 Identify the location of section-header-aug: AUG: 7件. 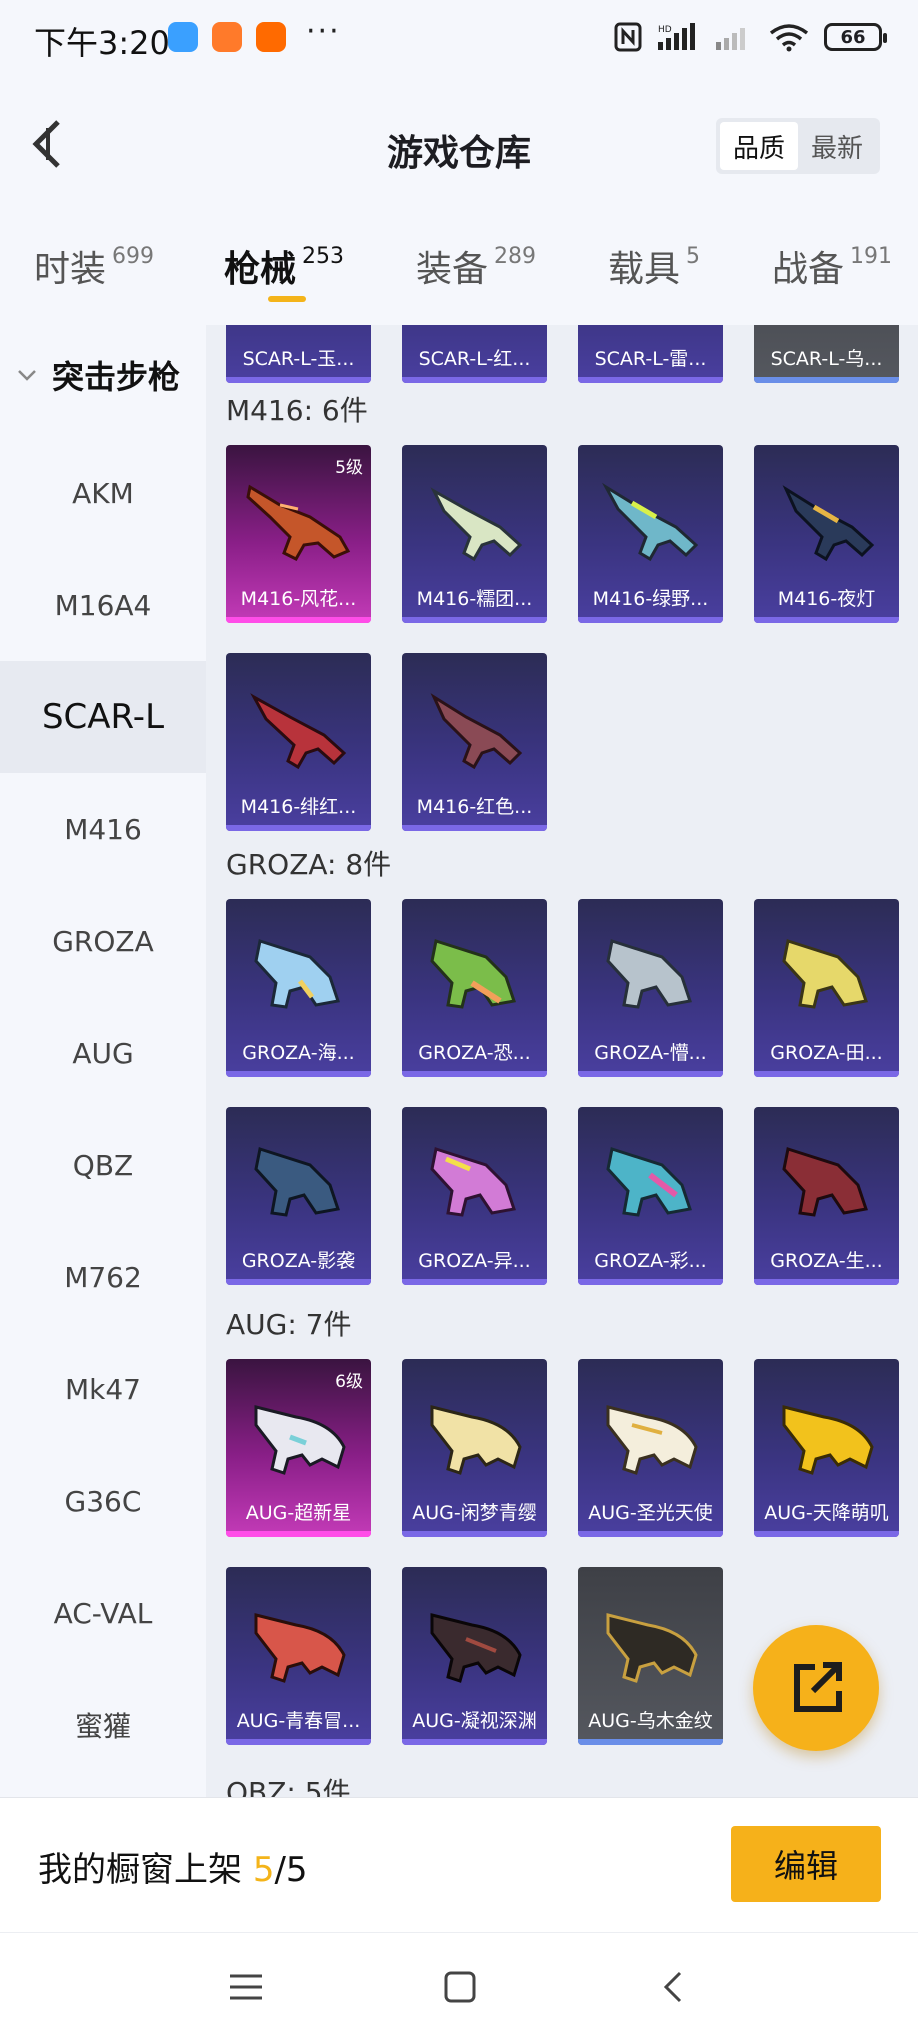
(289, 1324).